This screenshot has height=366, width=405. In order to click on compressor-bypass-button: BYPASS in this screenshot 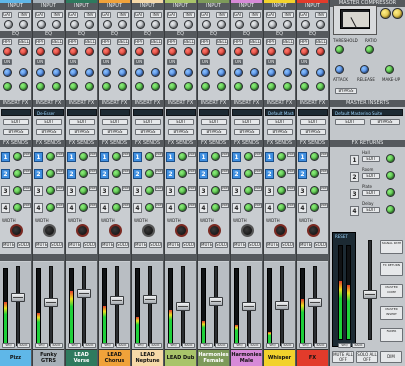, I will do `click(346, 91)`.